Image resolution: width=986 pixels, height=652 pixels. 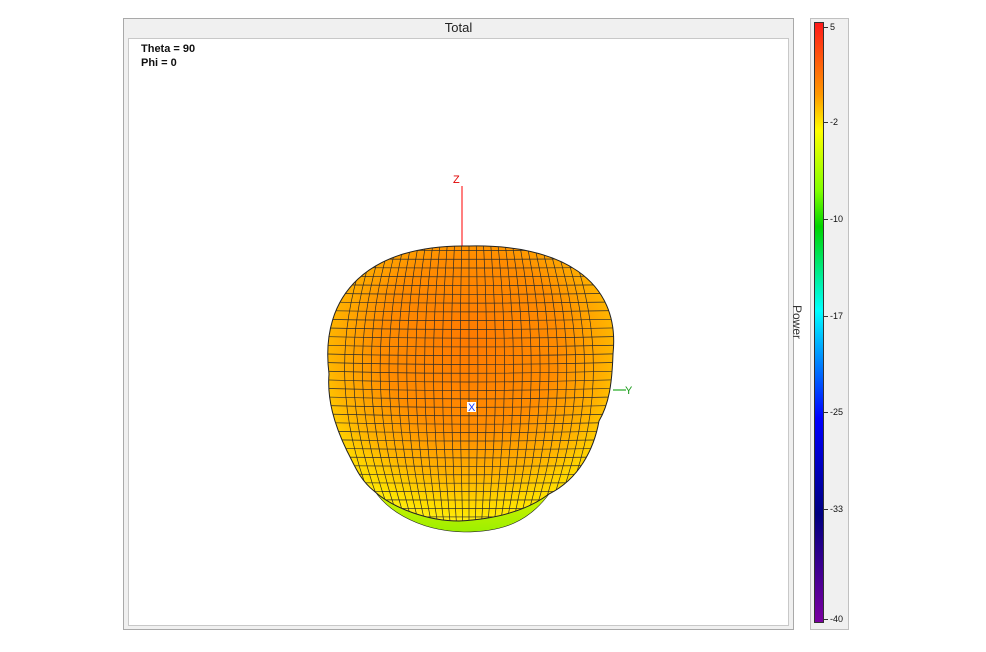 What do you see at coordinates (458, 27) in the screenshot?
I see `plot-title: Total` at bounding box center [458, 27].